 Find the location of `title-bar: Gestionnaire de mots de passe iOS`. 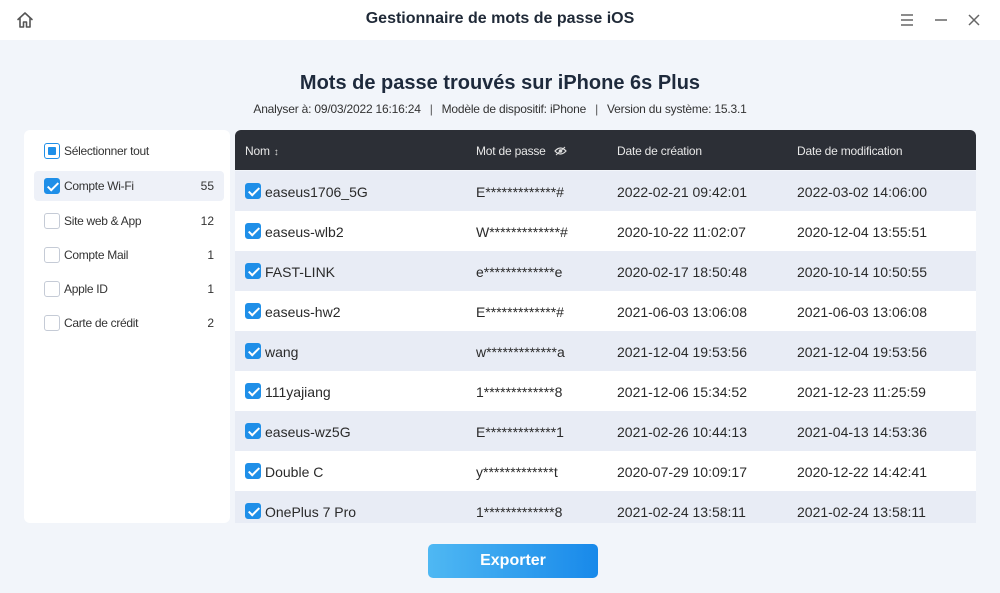

title-bar: Gestionnaire de mots de passe iOS is located at coordinates (500, 20).